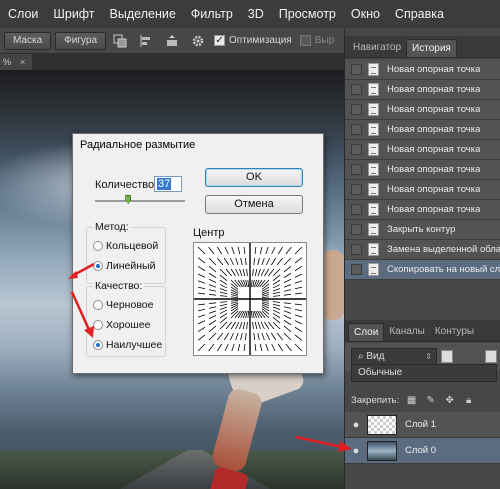  What do you see at coordinates (256, 14) in the screenshot?
I see `menu-3d: 3D` at bounding box center [256, 14].